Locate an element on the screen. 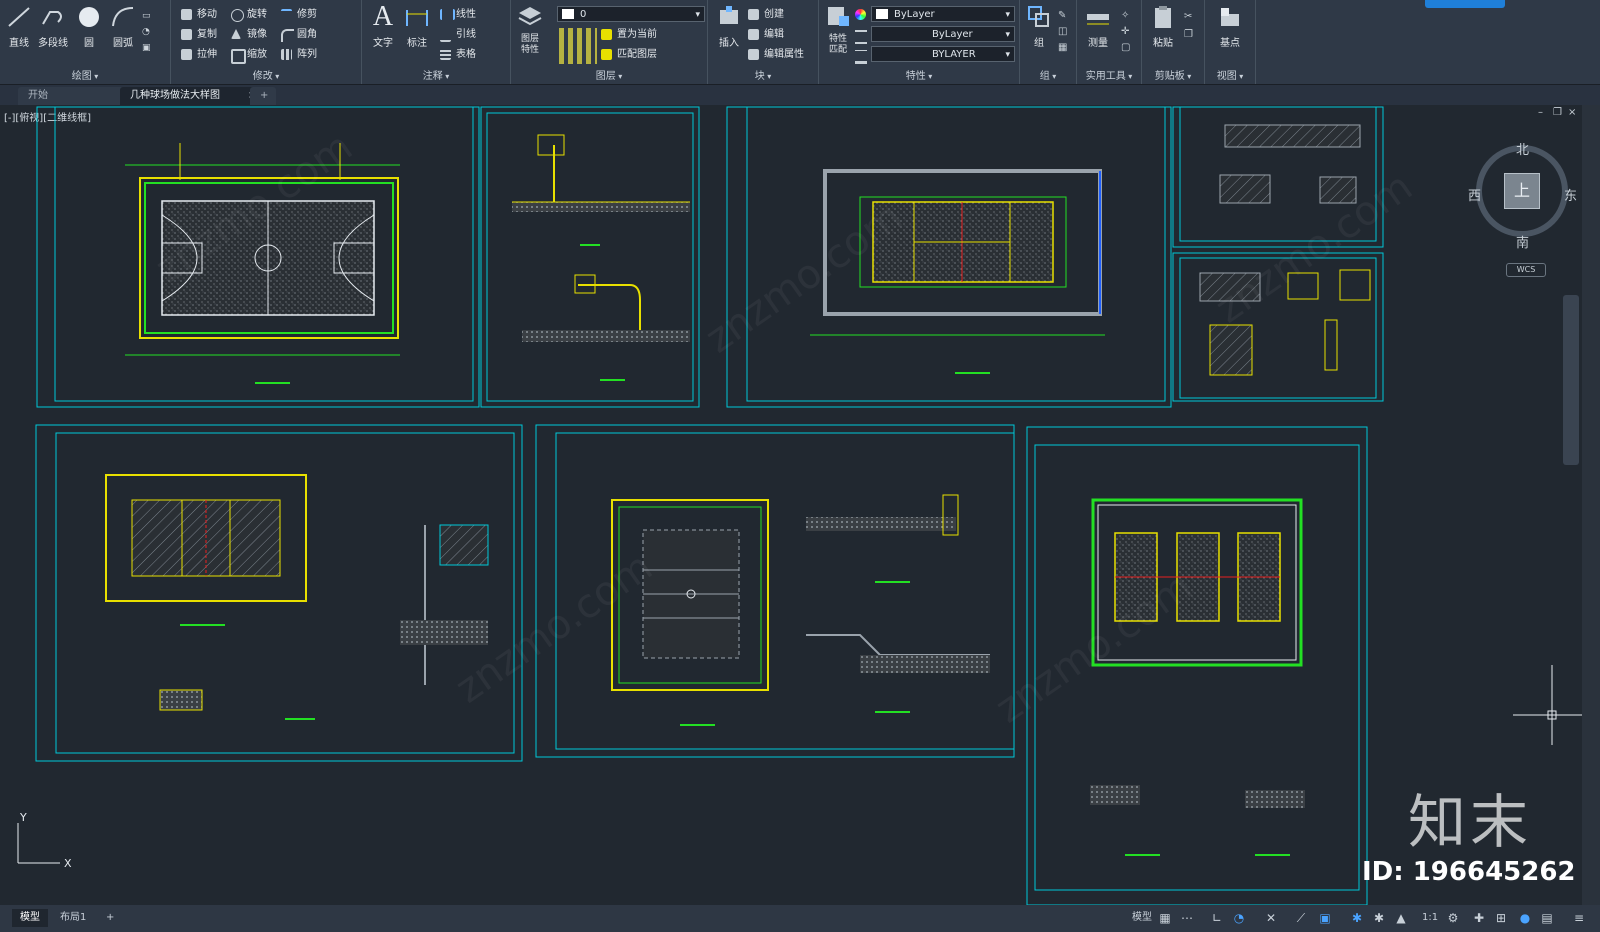 The width and height of the screenshot is (1600, 932). copy-button: 复制 is located at coordinates (199, 35).